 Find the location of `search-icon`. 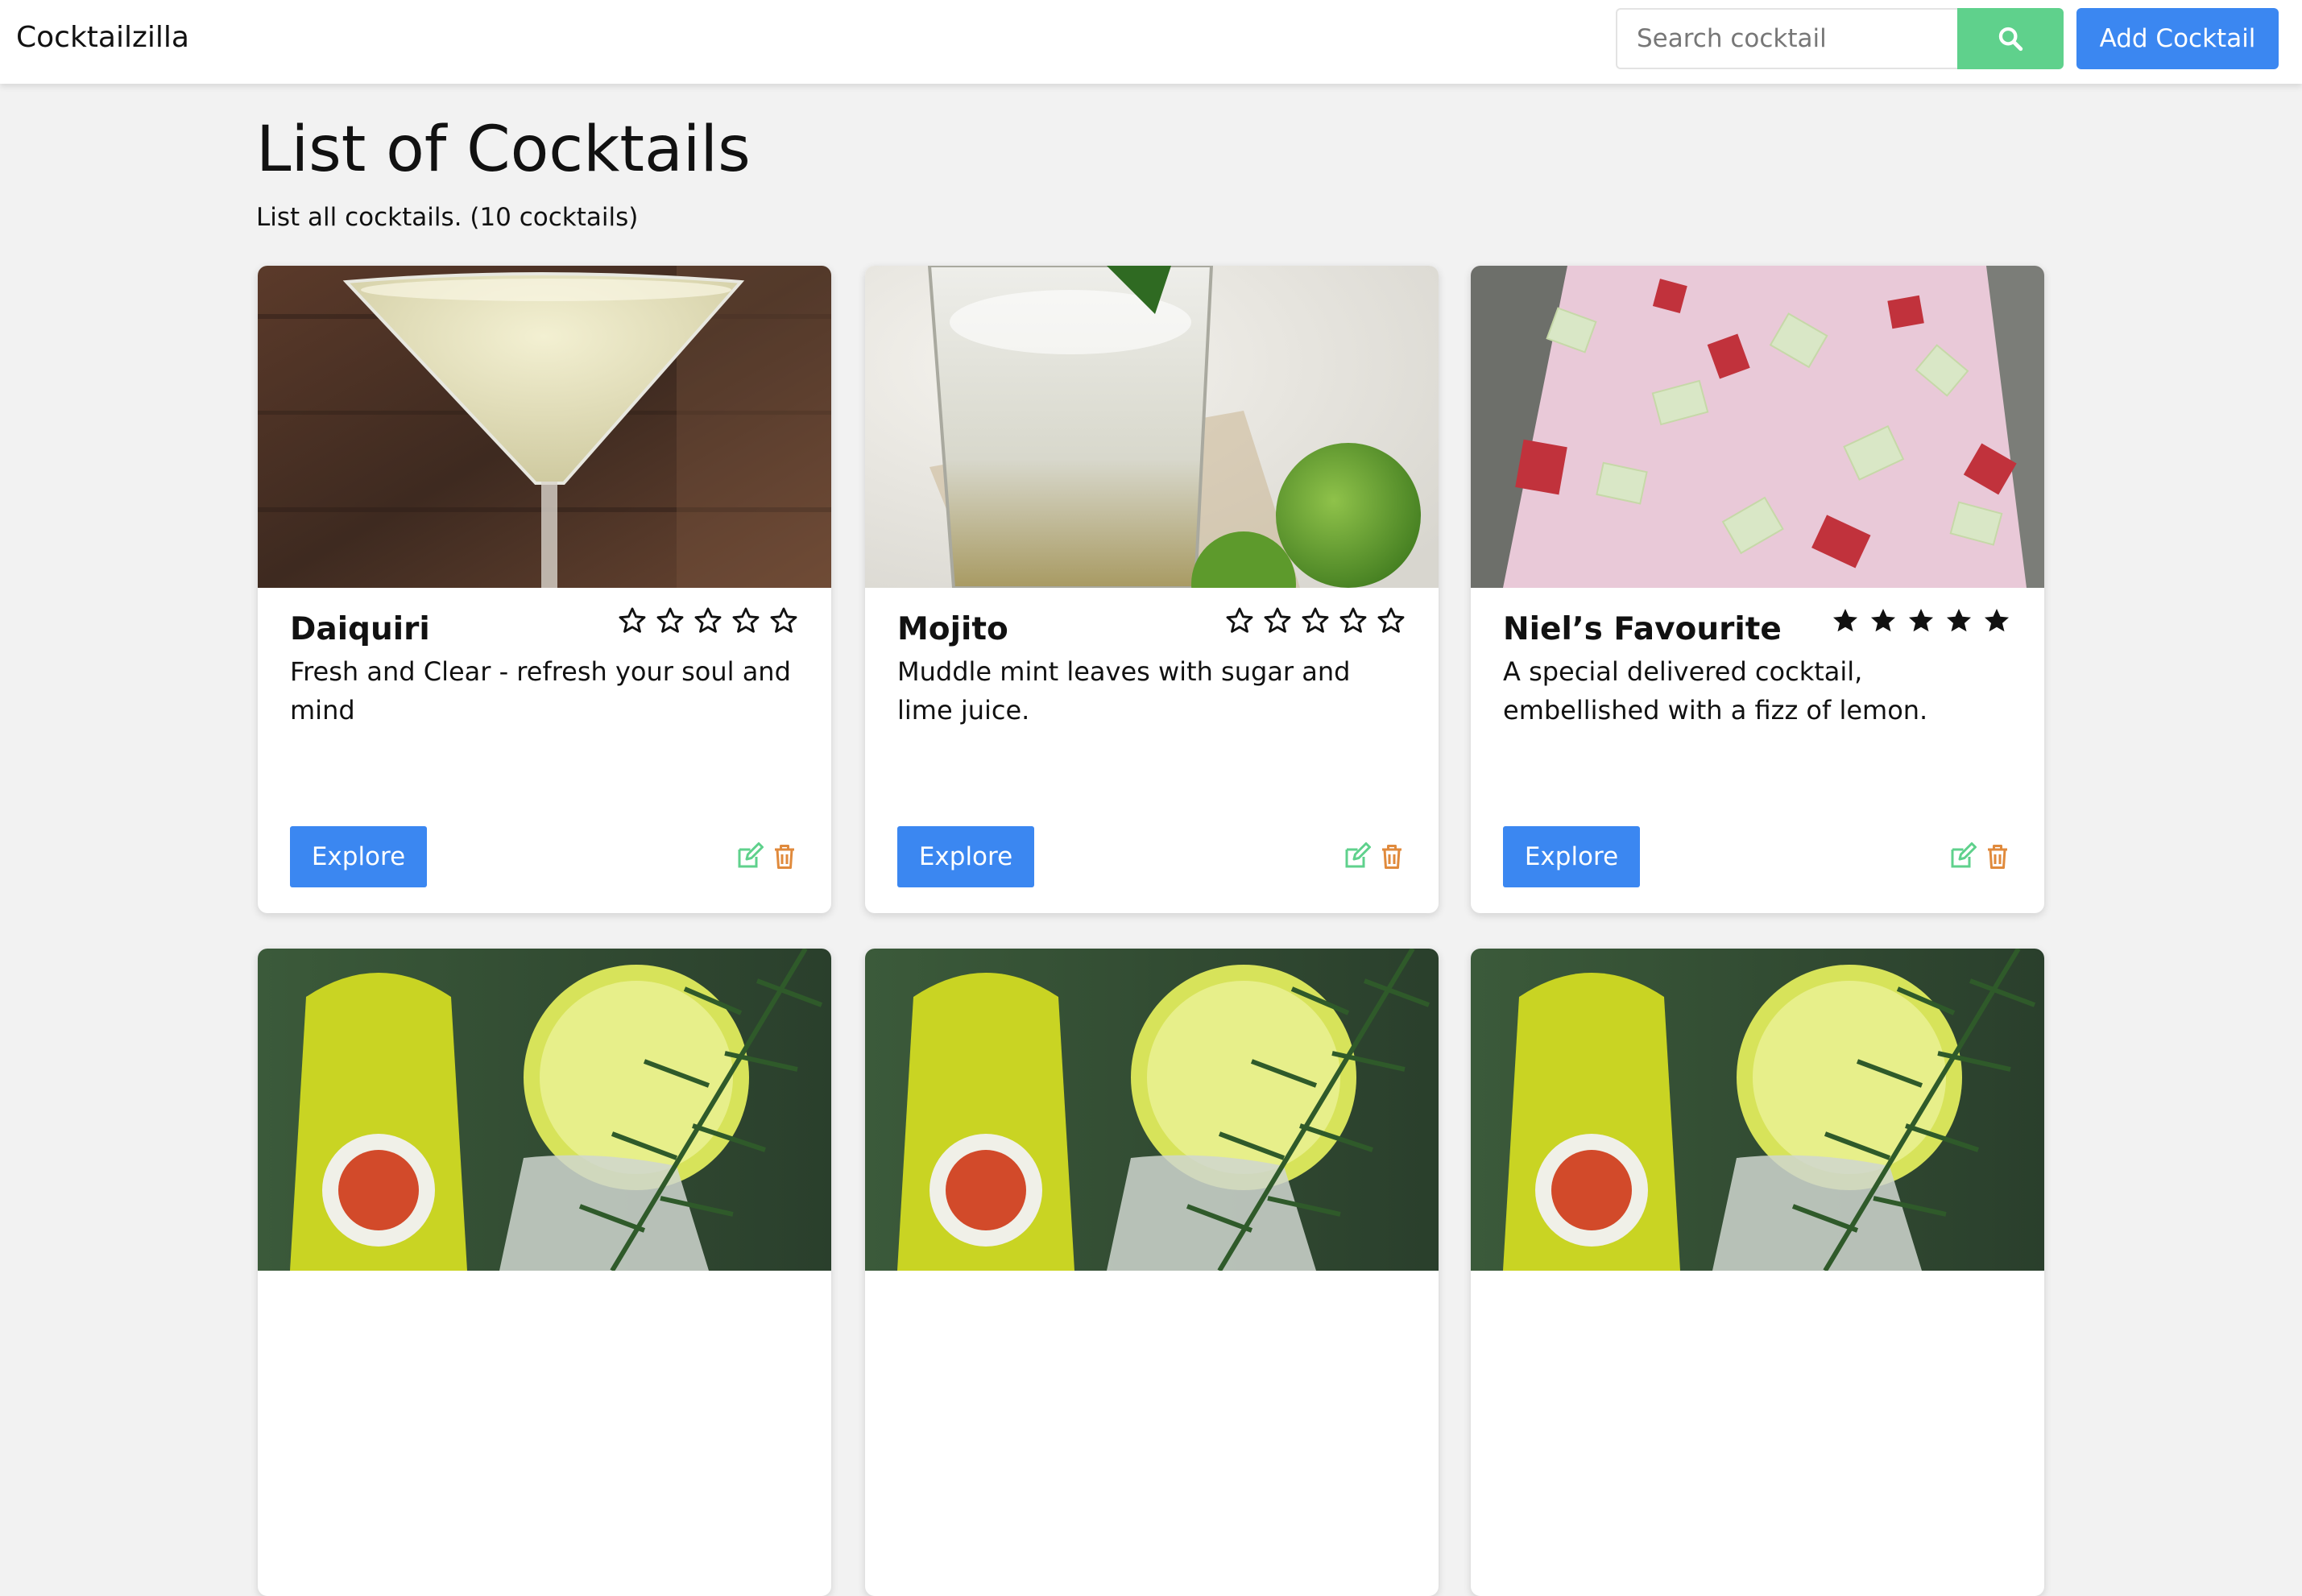

search-icon is located at coordinates (2010, 39).